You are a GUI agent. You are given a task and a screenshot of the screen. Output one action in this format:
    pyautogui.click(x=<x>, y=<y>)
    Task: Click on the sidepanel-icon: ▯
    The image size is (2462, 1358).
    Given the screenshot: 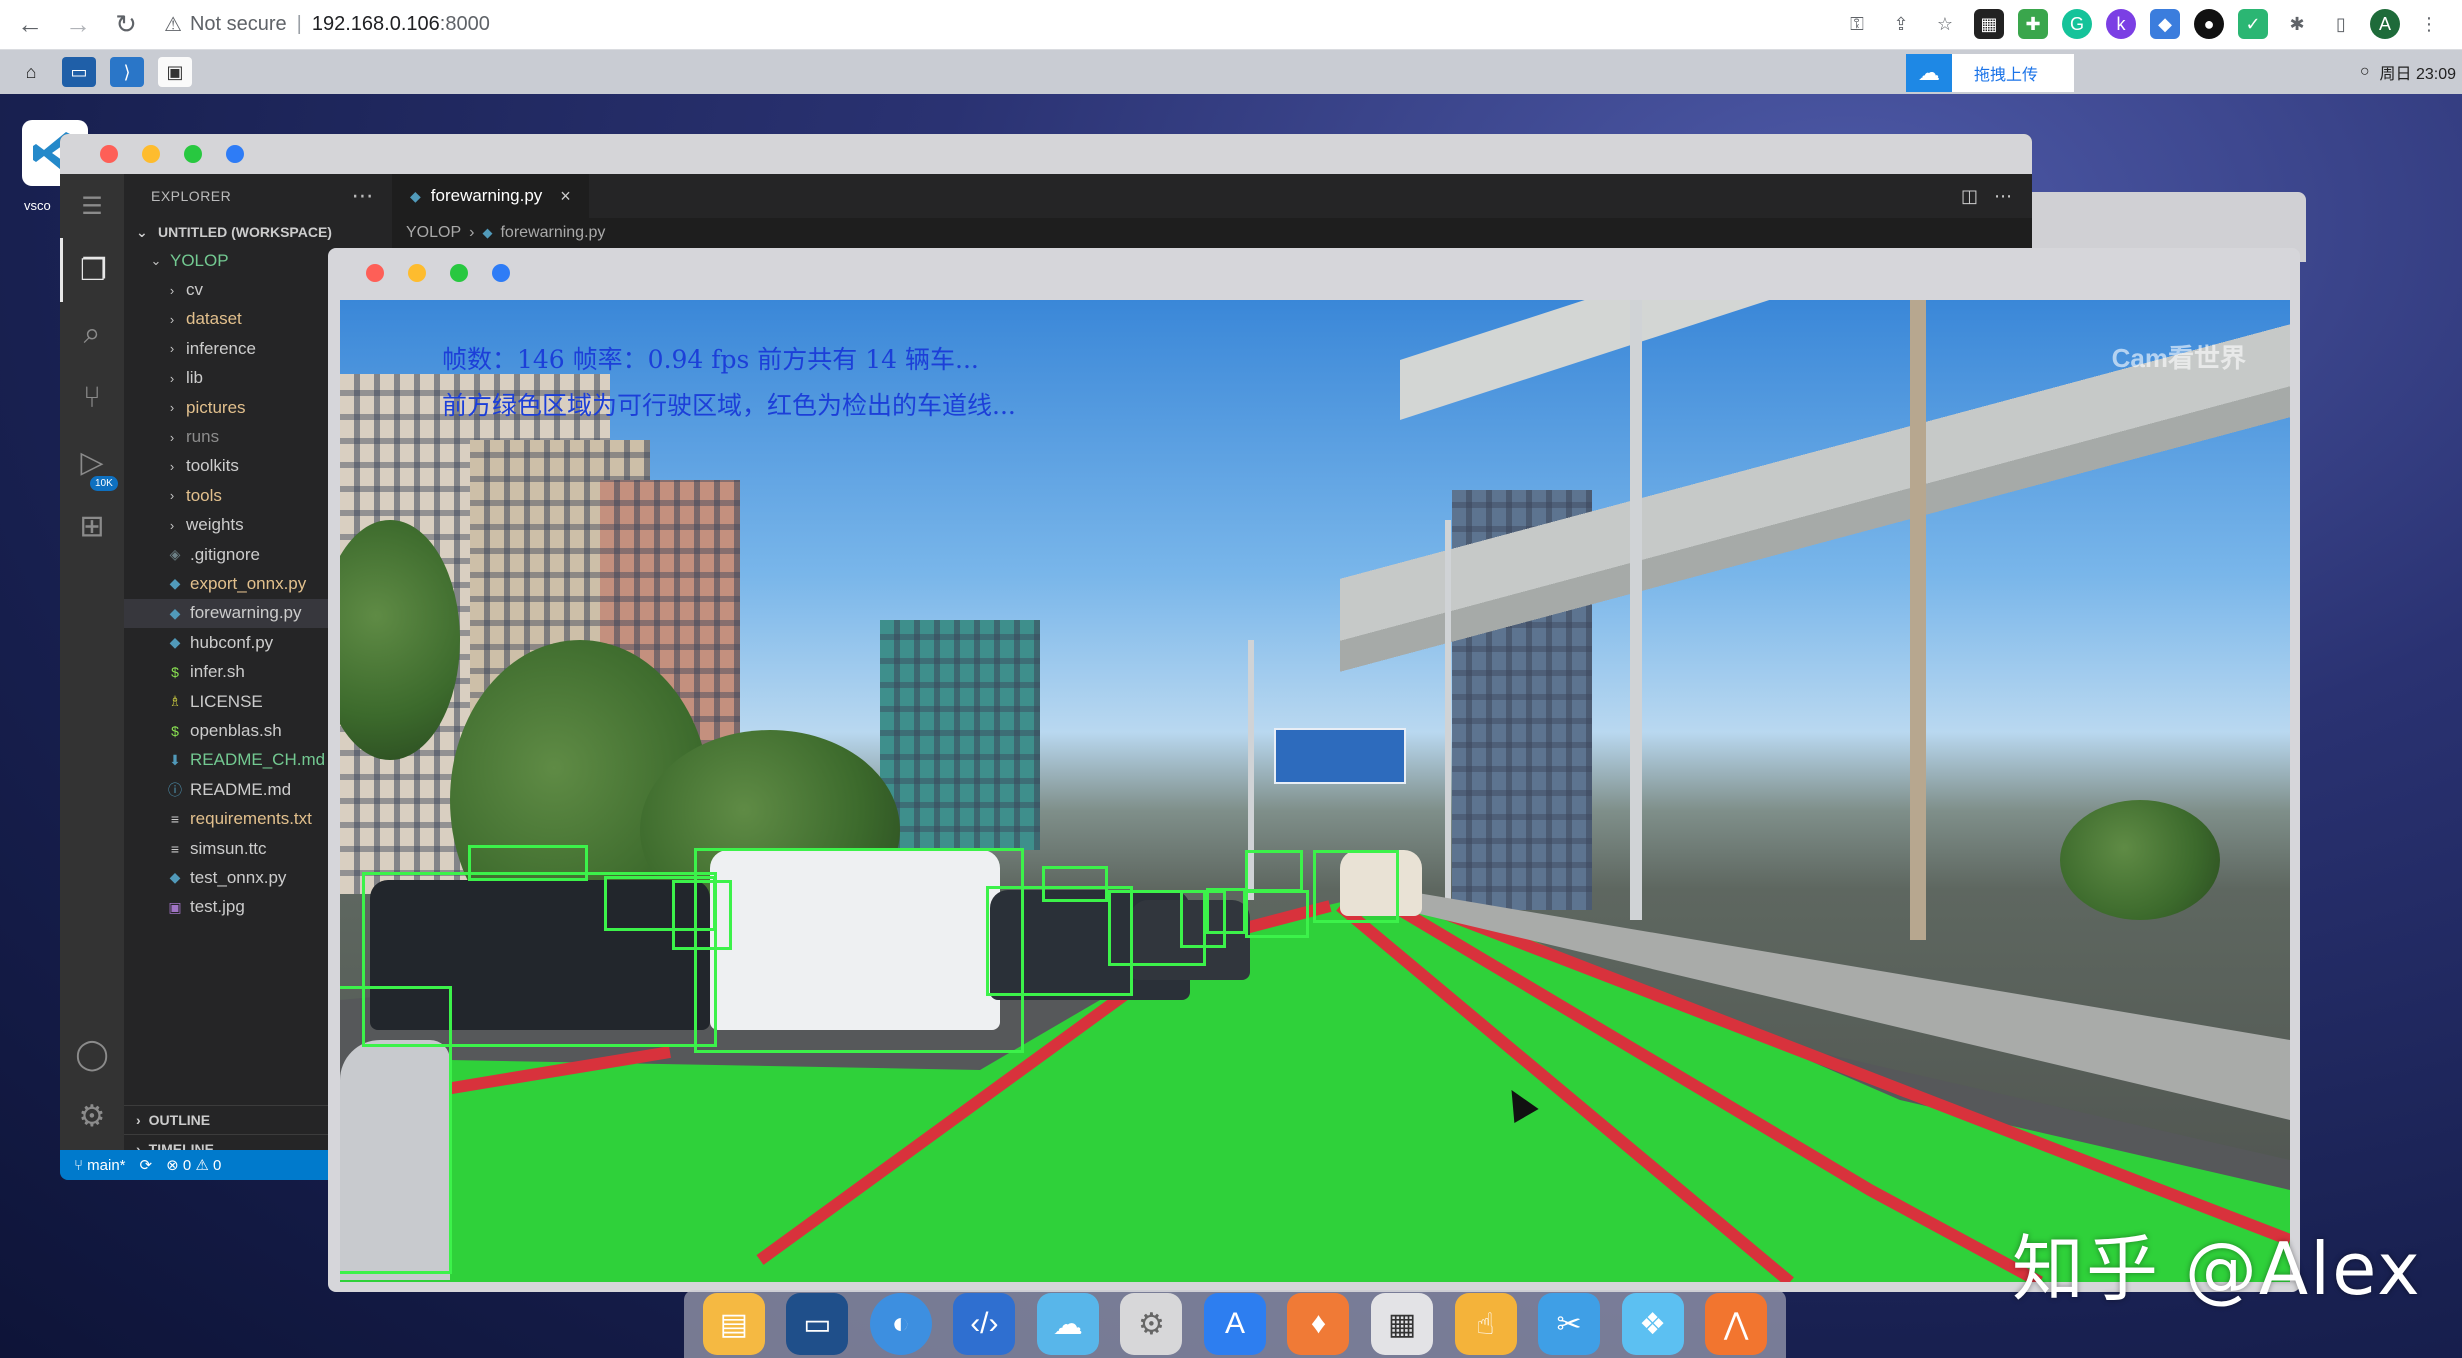 What is the action you would take?
    pyautogui.click(x=2341, y=24)
    